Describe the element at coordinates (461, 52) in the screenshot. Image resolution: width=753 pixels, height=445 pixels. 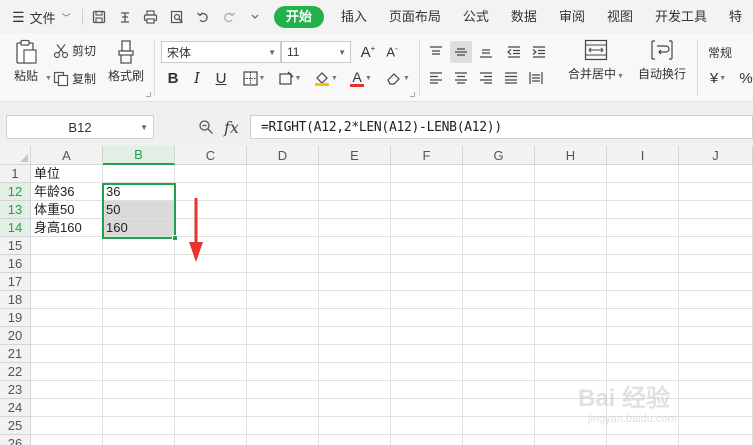
I see `align-middle-button` at that location.